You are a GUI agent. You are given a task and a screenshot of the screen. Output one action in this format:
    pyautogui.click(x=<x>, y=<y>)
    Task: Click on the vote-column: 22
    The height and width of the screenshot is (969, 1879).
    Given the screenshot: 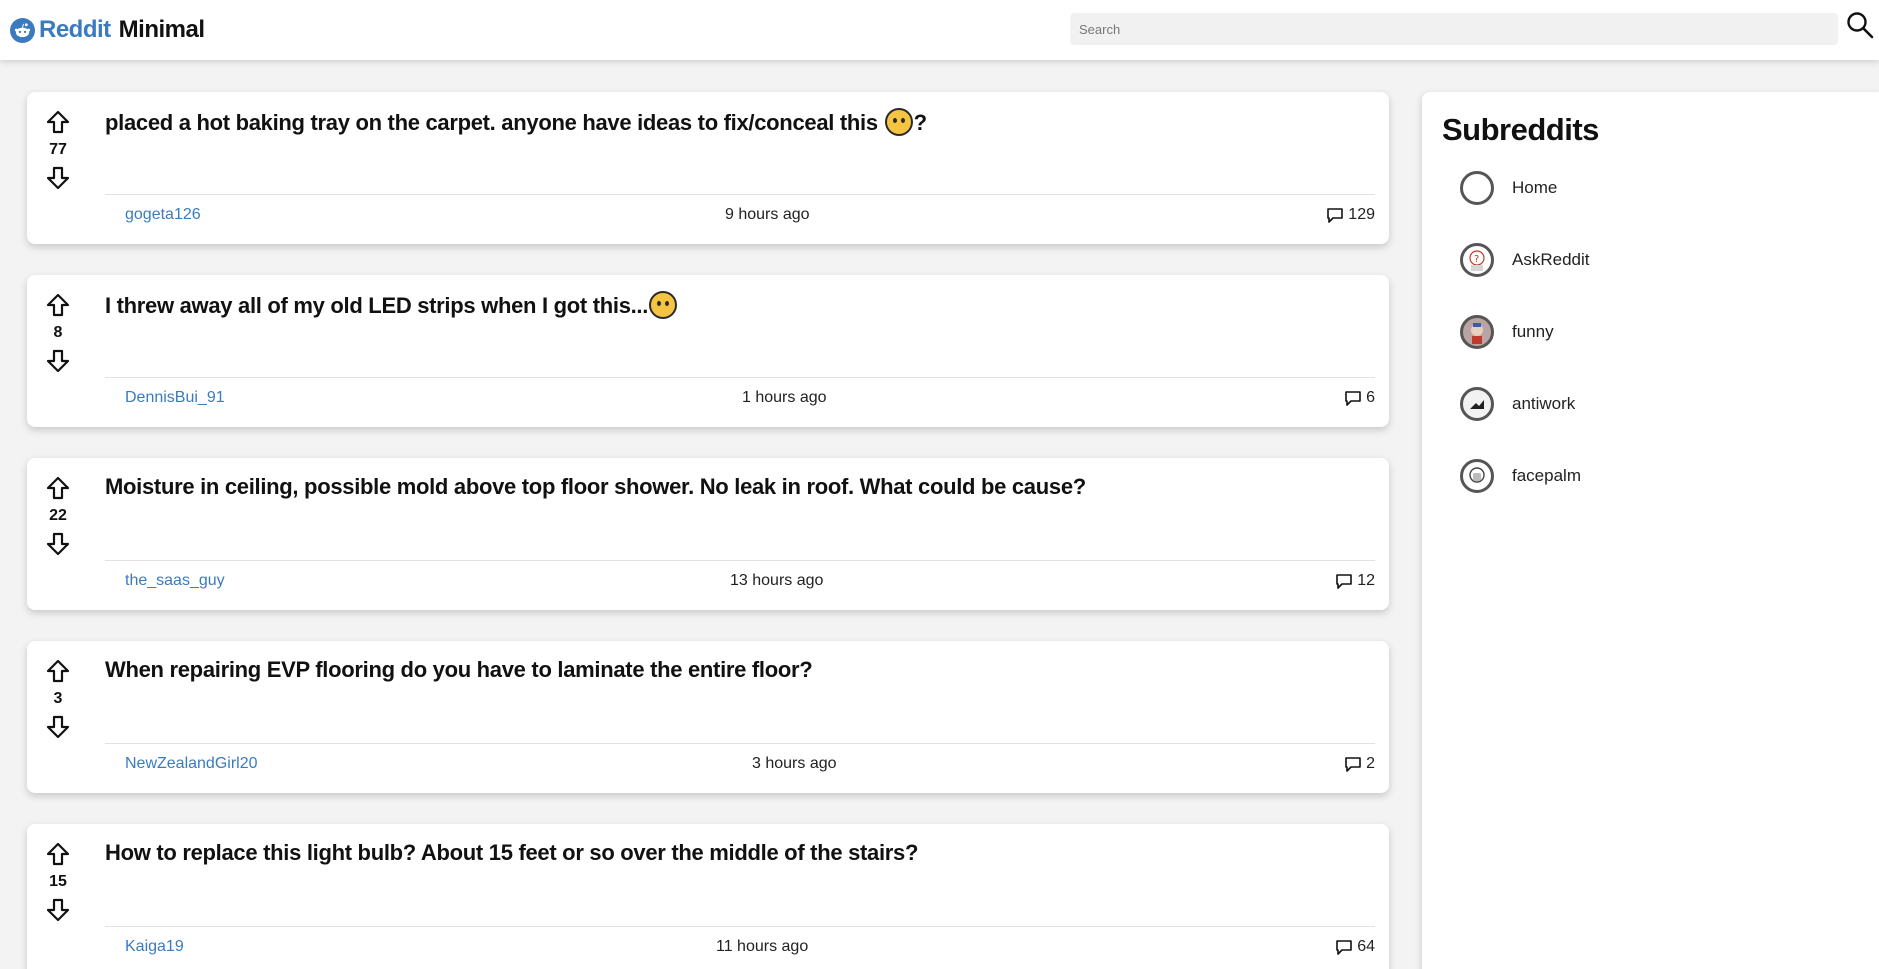 What is the action you would take?
    pyautogui.click(x=58, y=516)
    